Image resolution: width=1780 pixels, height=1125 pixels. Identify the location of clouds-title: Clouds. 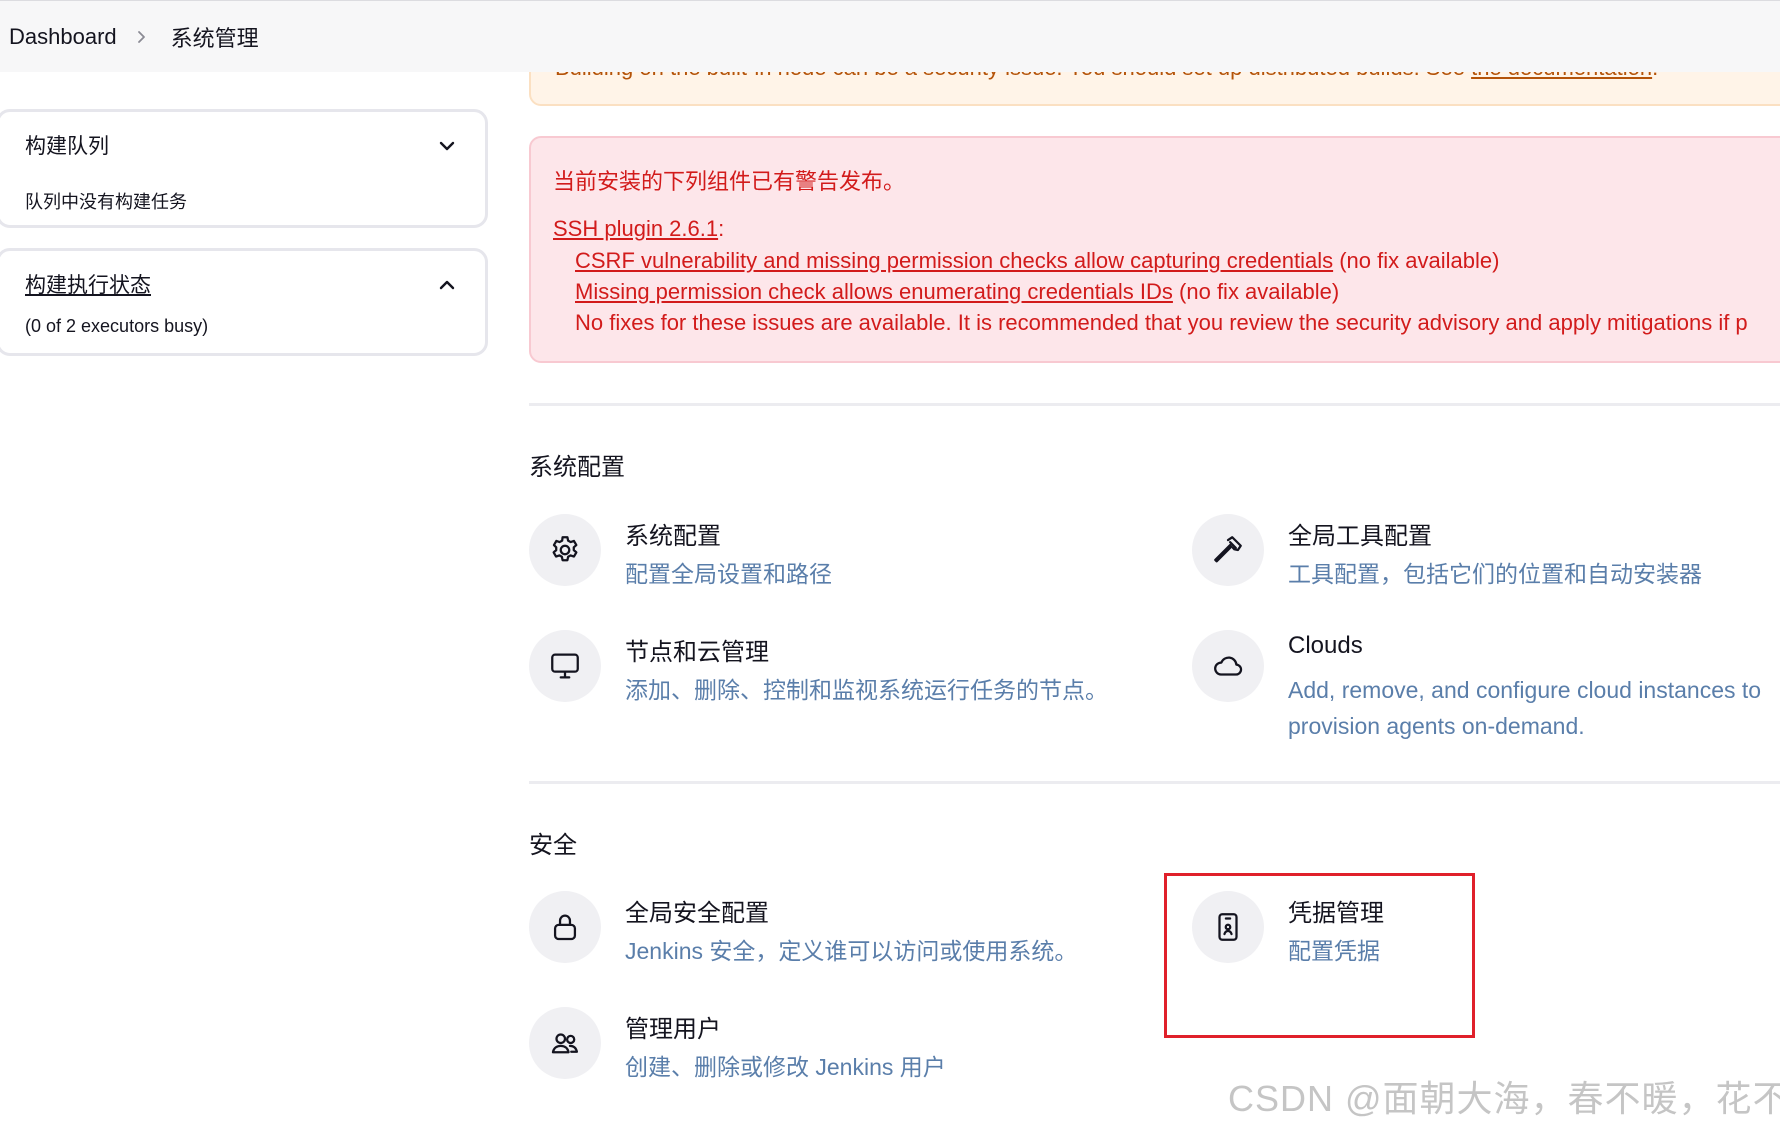
(1325, 645).